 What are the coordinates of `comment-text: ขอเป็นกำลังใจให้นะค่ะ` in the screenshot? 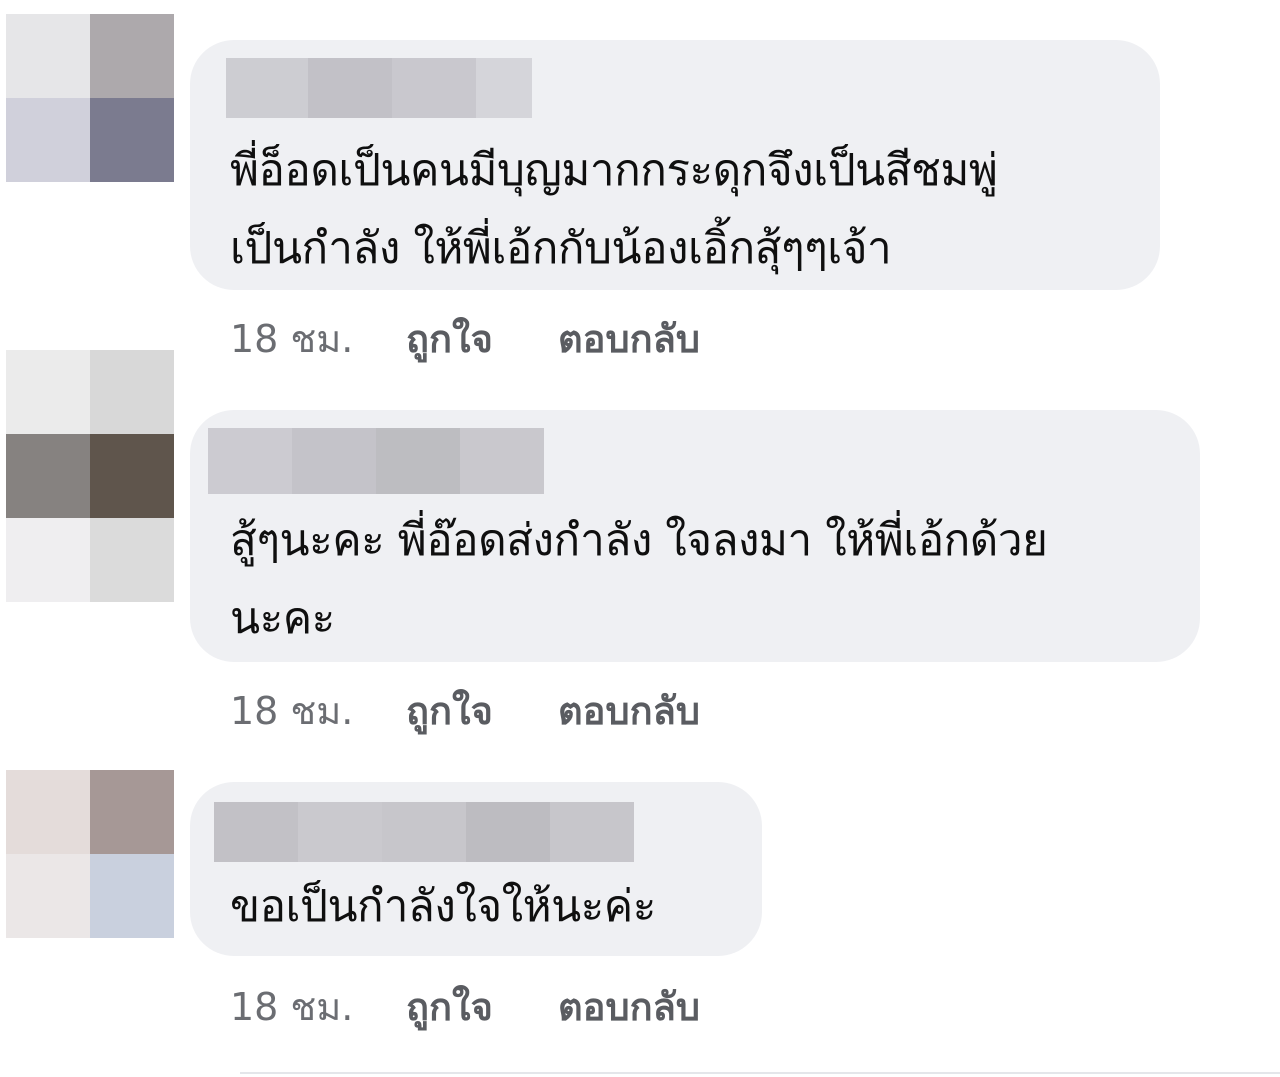 It's located at (443, 906).